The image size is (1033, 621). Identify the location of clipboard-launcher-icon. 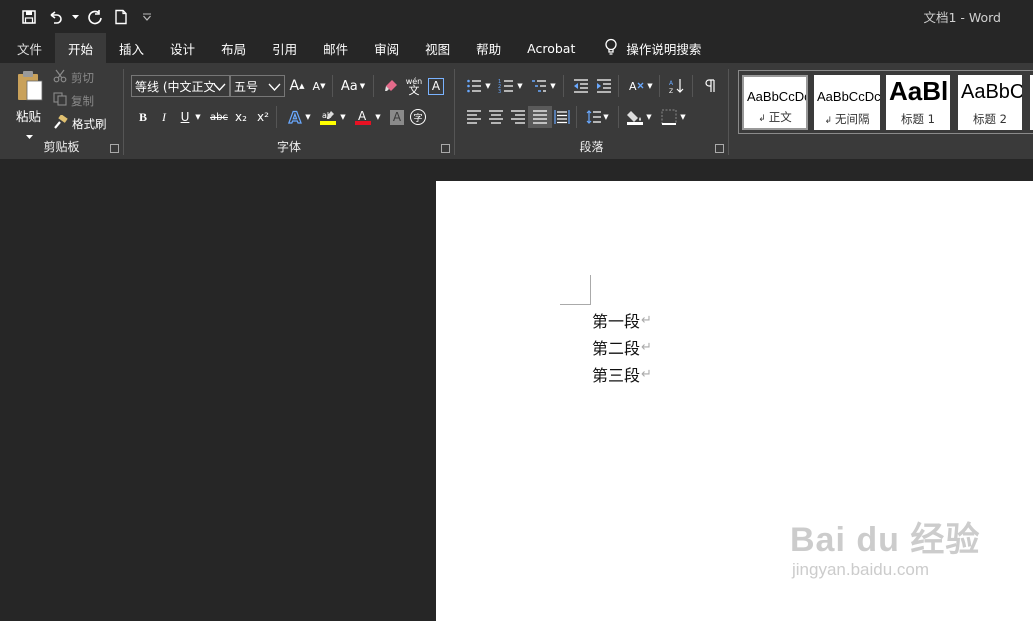
(114, 148).